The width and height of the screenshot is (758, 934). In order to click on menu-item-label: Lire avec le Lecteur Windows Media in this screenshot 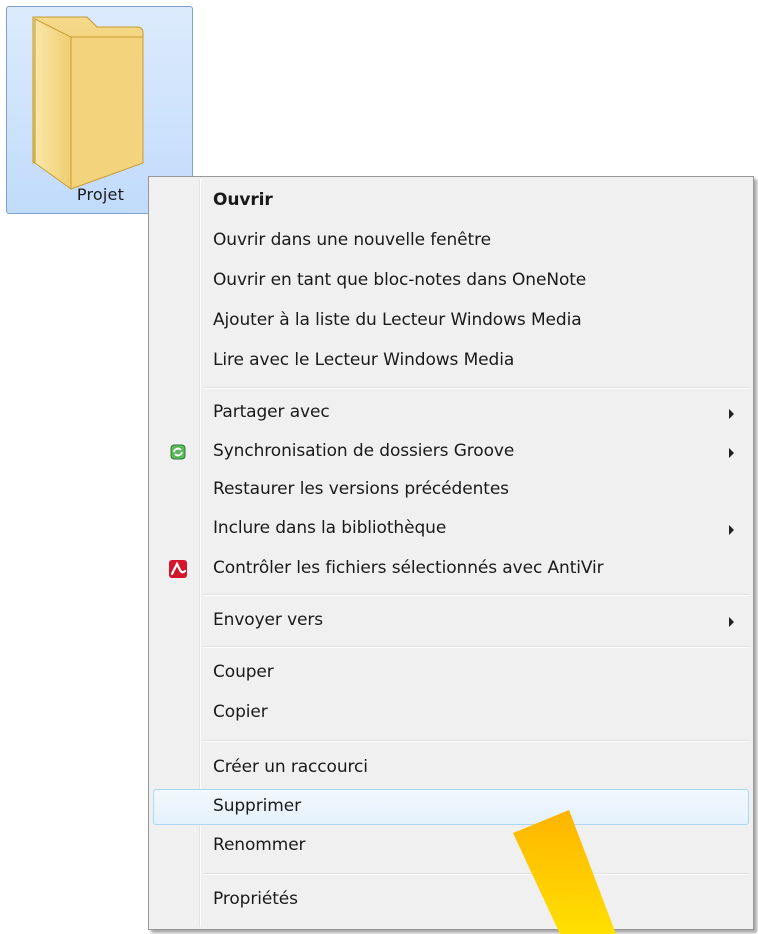, I will do `click(364, 360)`.